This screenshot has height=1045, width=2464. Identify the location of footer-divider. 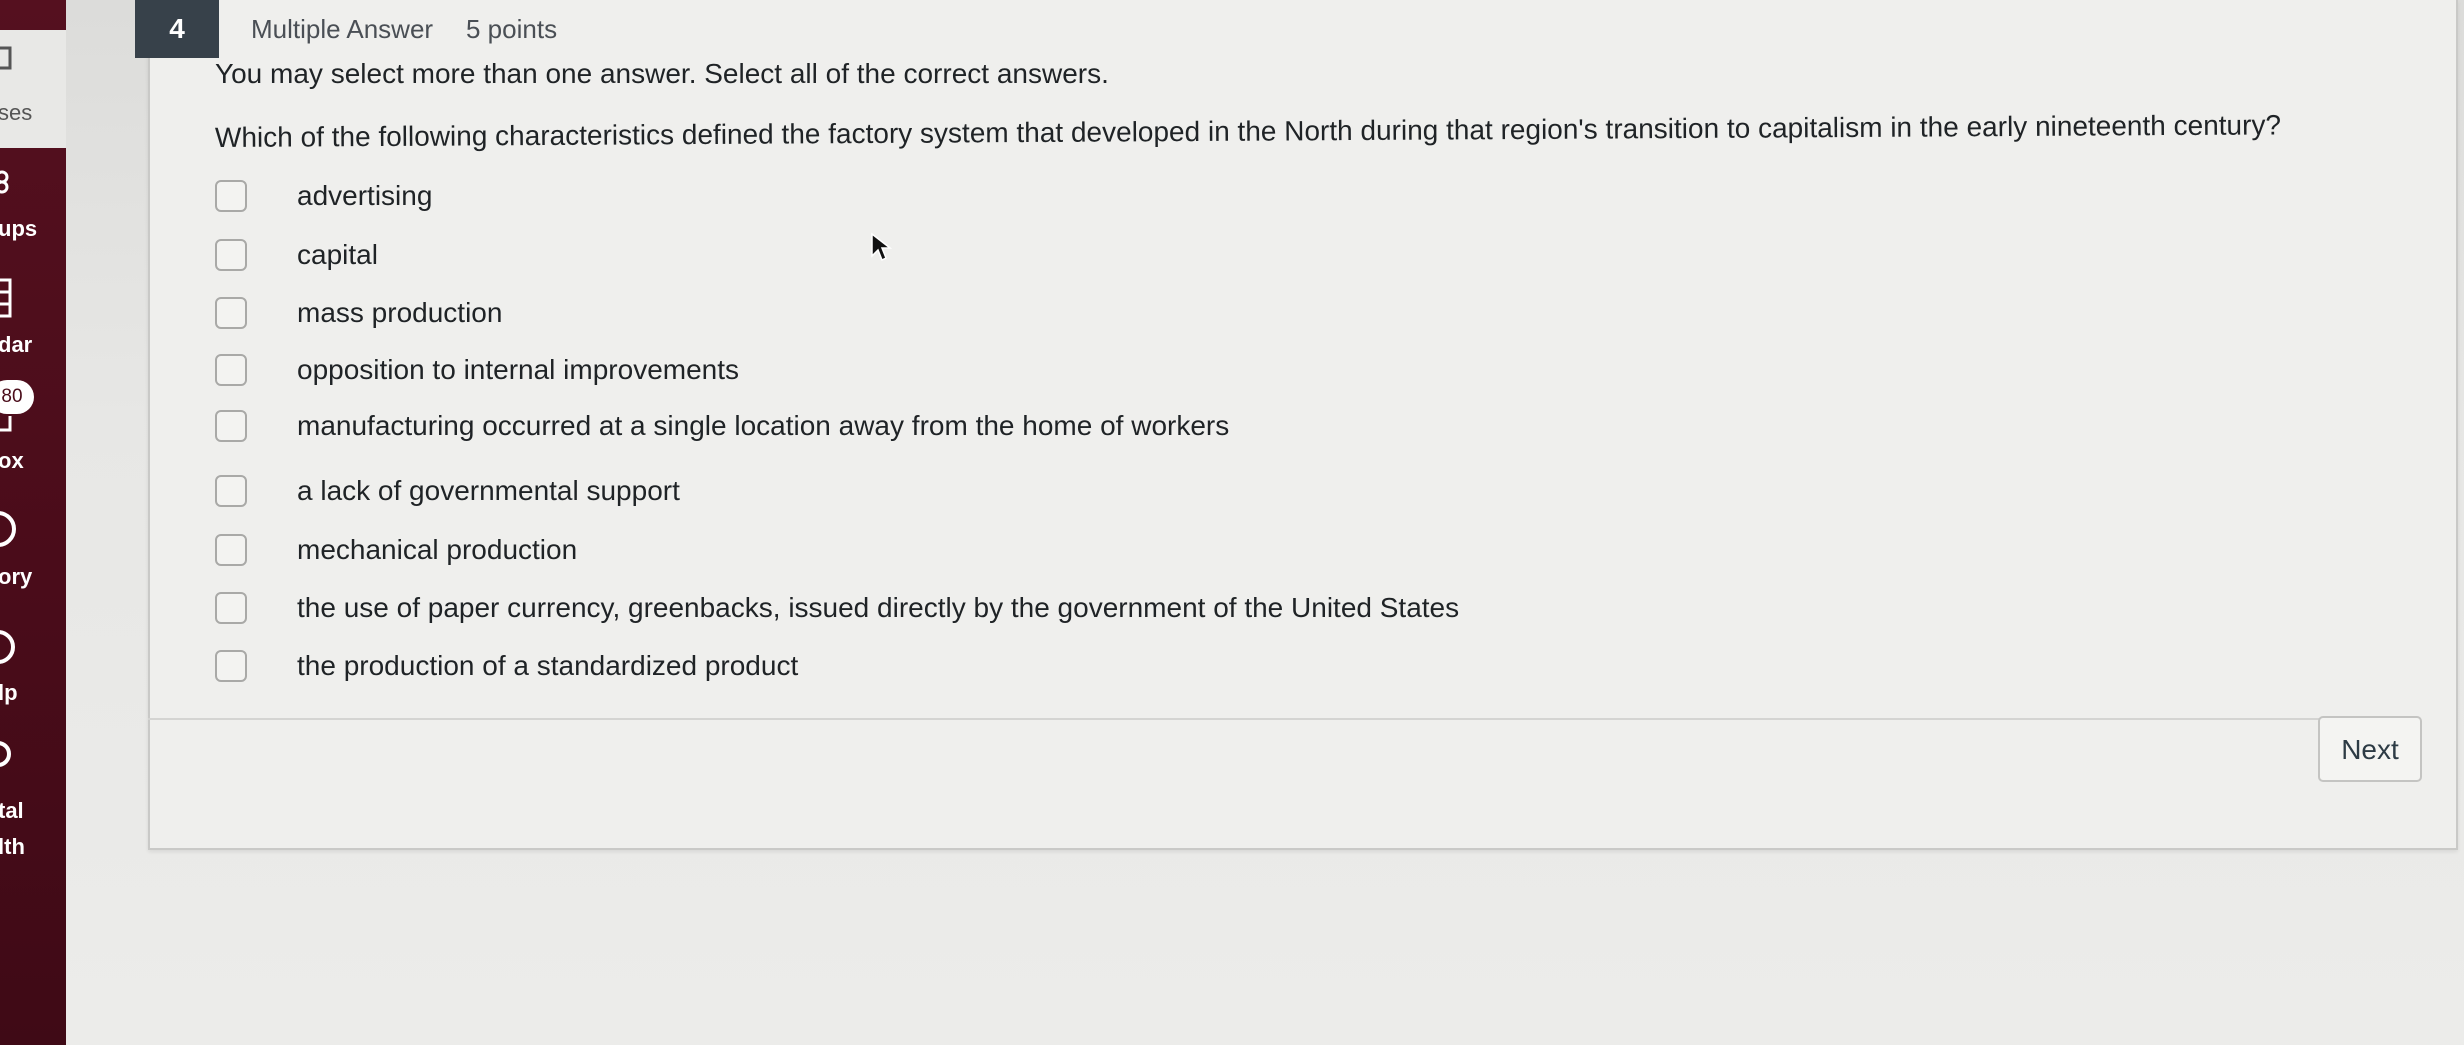
(1273, 719).